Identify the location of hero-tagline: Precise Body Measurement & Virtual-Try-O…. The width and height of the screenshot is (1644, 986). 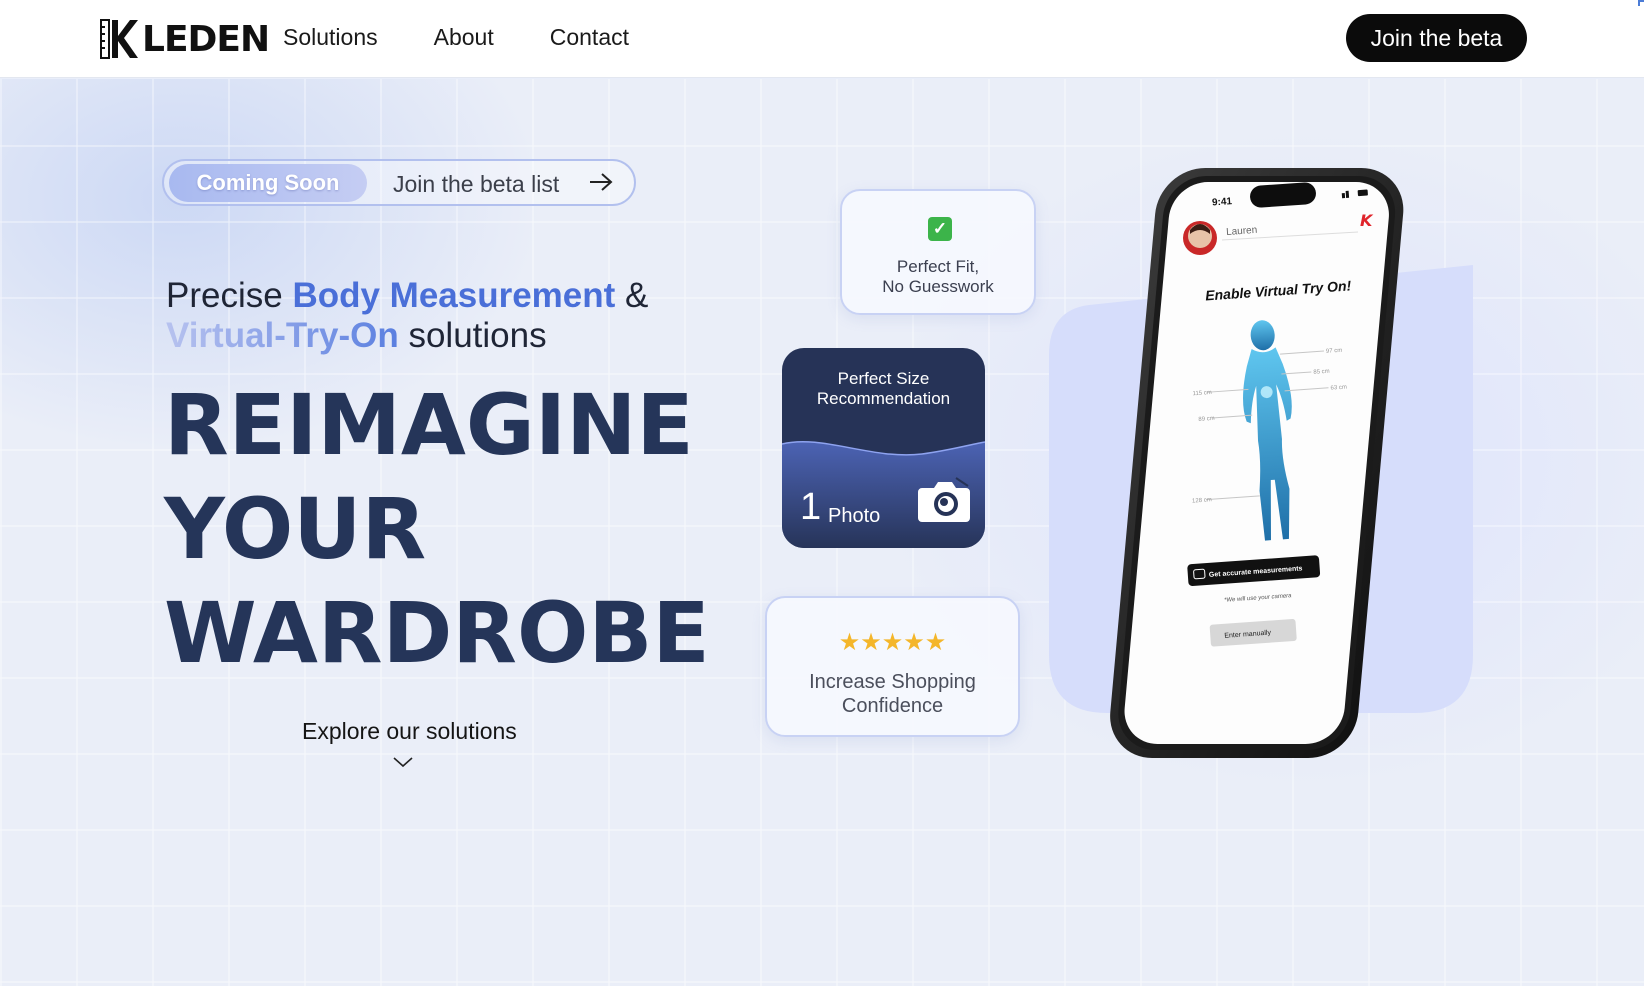
(426, 316).